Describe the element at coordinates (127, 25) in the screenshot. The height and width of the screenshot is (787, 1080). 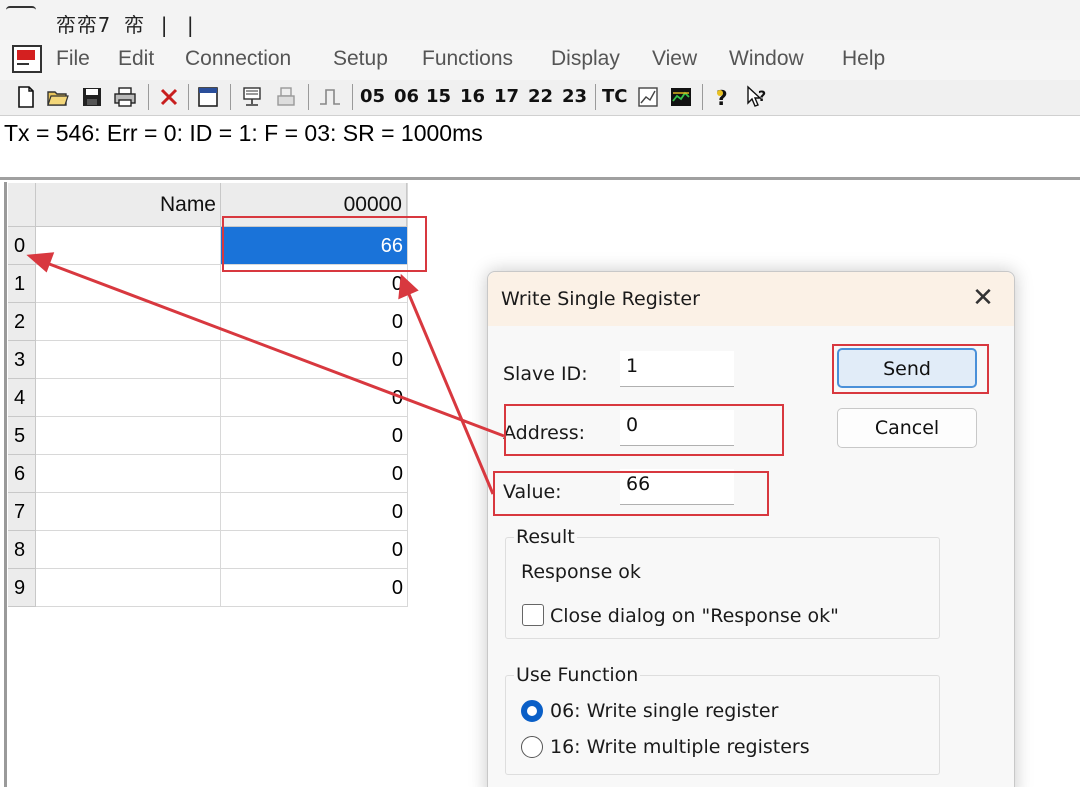
I see `window-title: 帟帟7 帟 | |` at that location.